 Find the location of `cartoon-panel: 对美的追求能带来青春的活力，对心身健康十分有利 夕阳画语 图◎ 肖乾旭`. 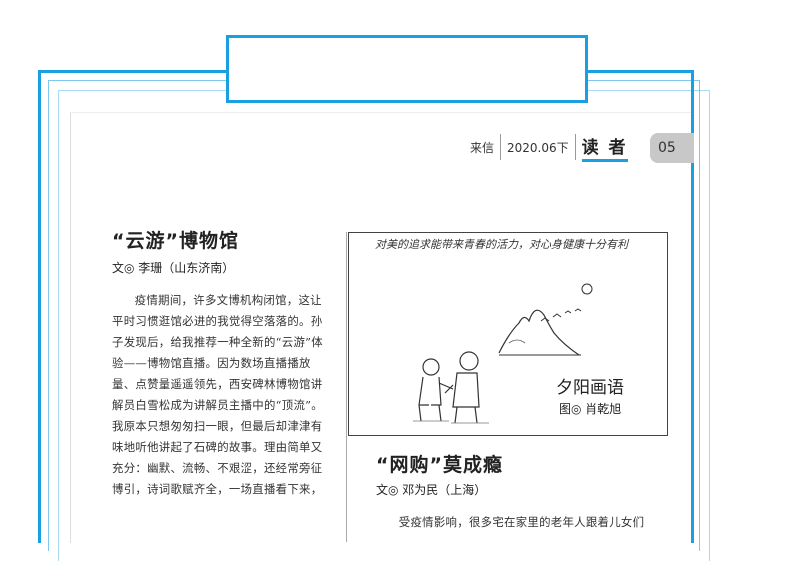

cartoon-panel: 对美的追求能带来青春的活力，对心身健康十分有利 夕阳画语 图◎ 肖乾旭 is located at coordinates (508, 334).